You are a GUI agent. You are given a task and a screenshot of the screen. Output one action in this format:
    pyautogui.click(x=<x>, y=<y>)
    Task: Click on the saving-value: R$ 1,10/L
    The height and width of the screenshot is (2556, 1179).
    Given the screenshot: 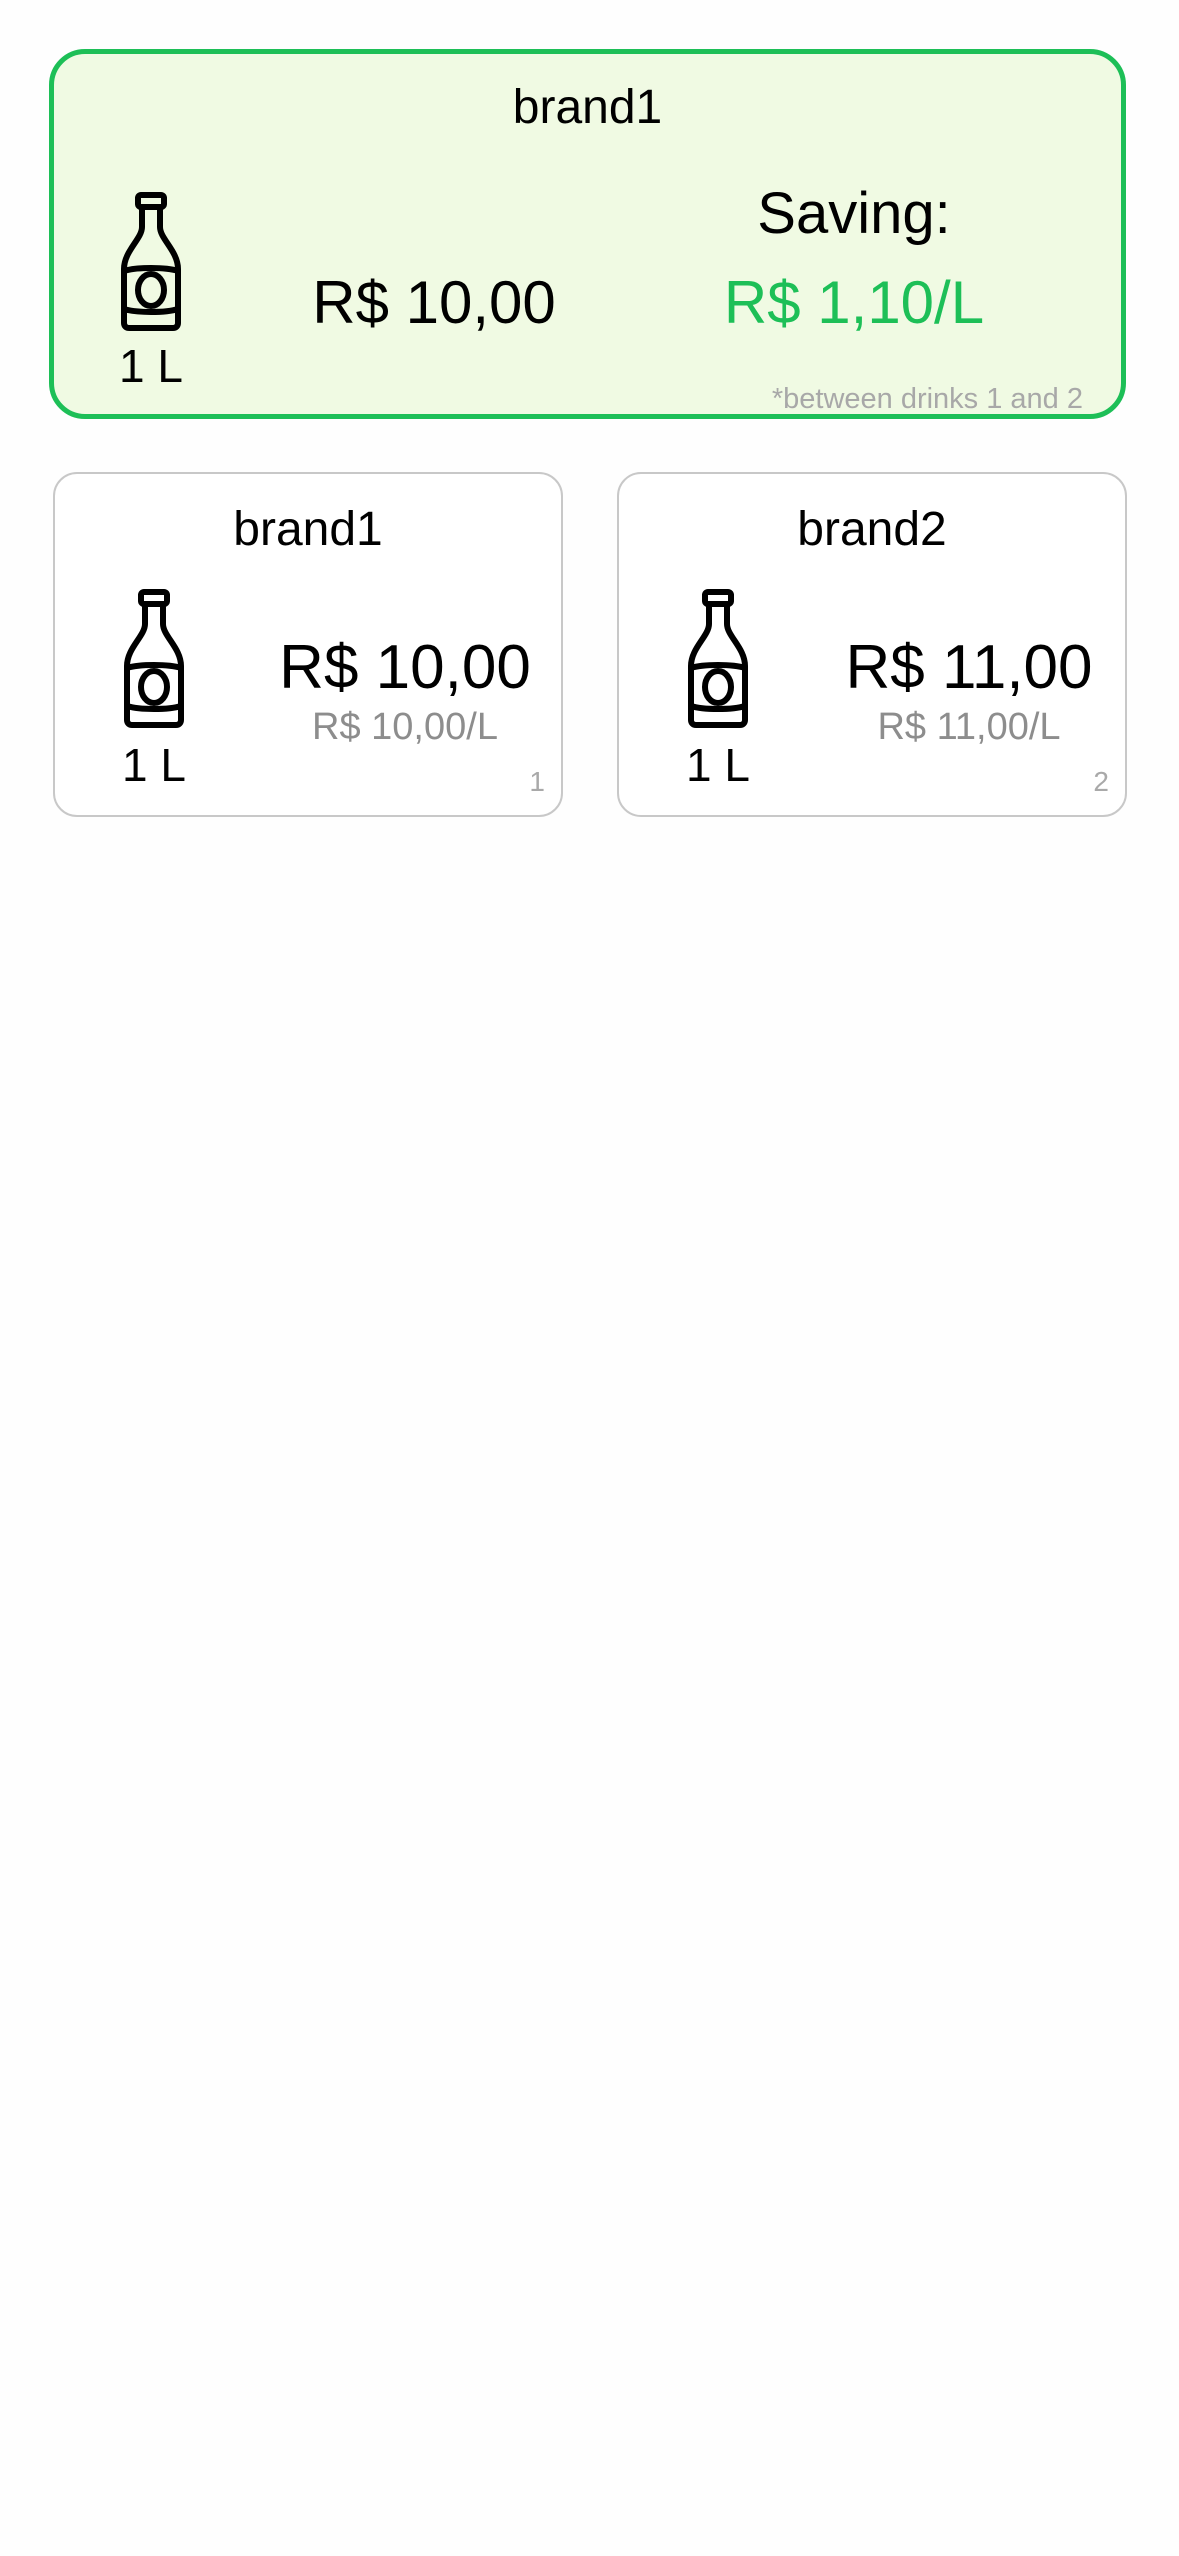 What is the action you would take?
    pyautogui.click(x=854, y=302)
    